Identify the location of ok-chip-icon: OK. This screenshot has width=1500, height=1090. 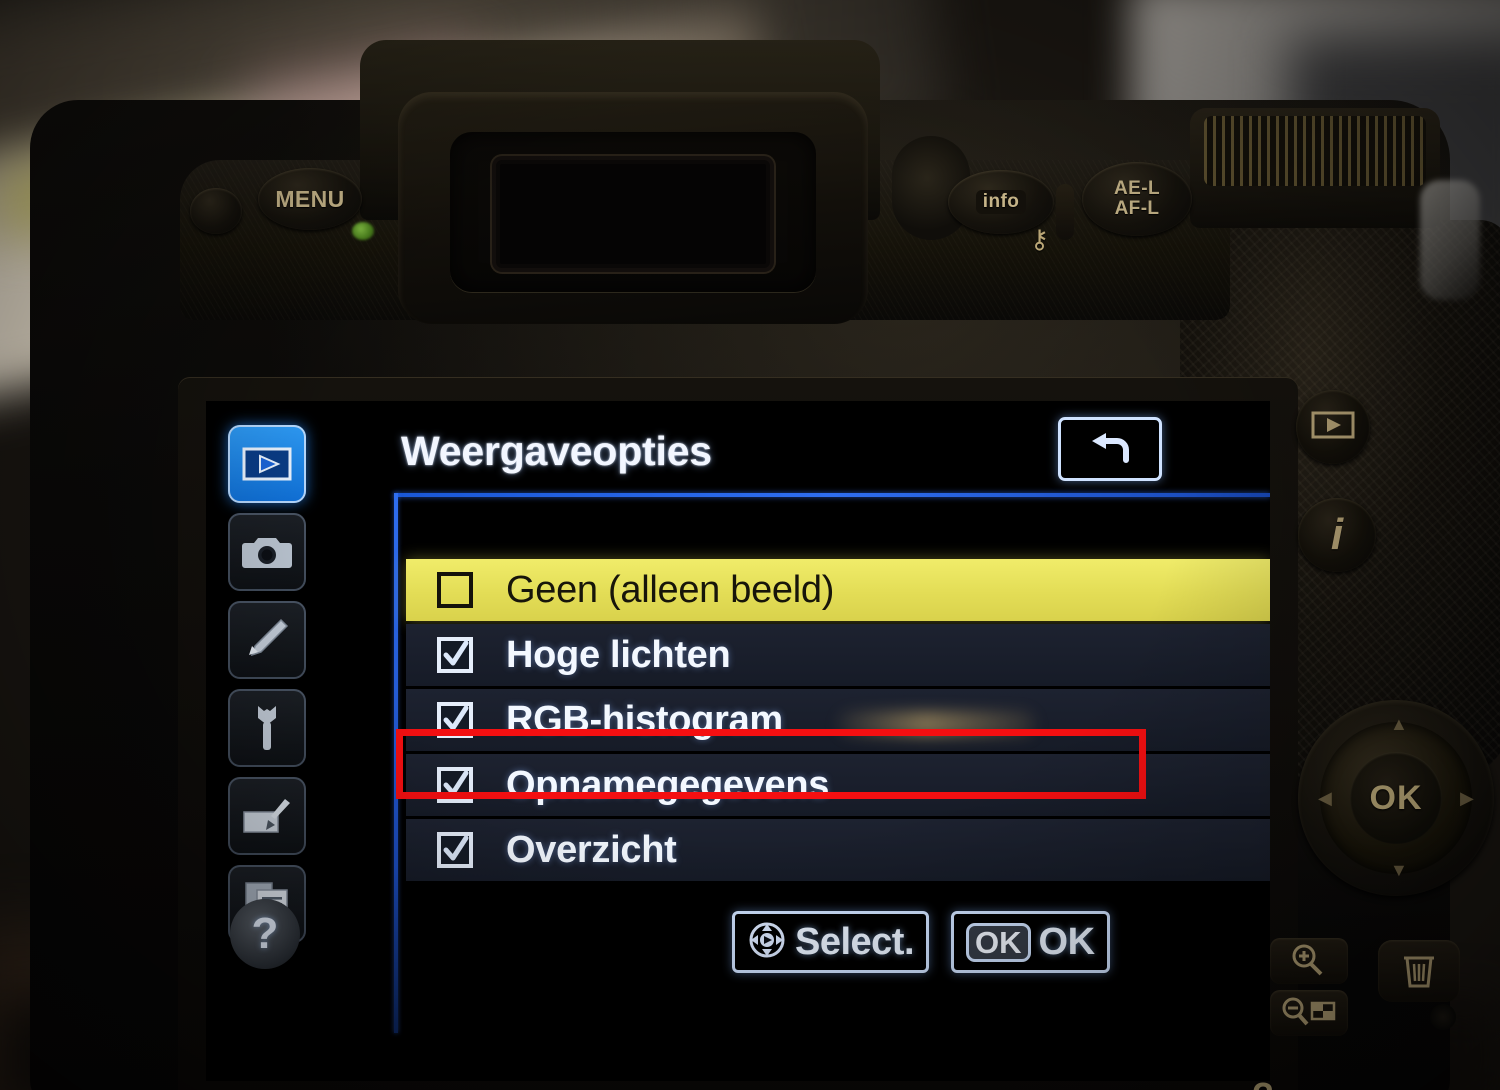
(998, 942).